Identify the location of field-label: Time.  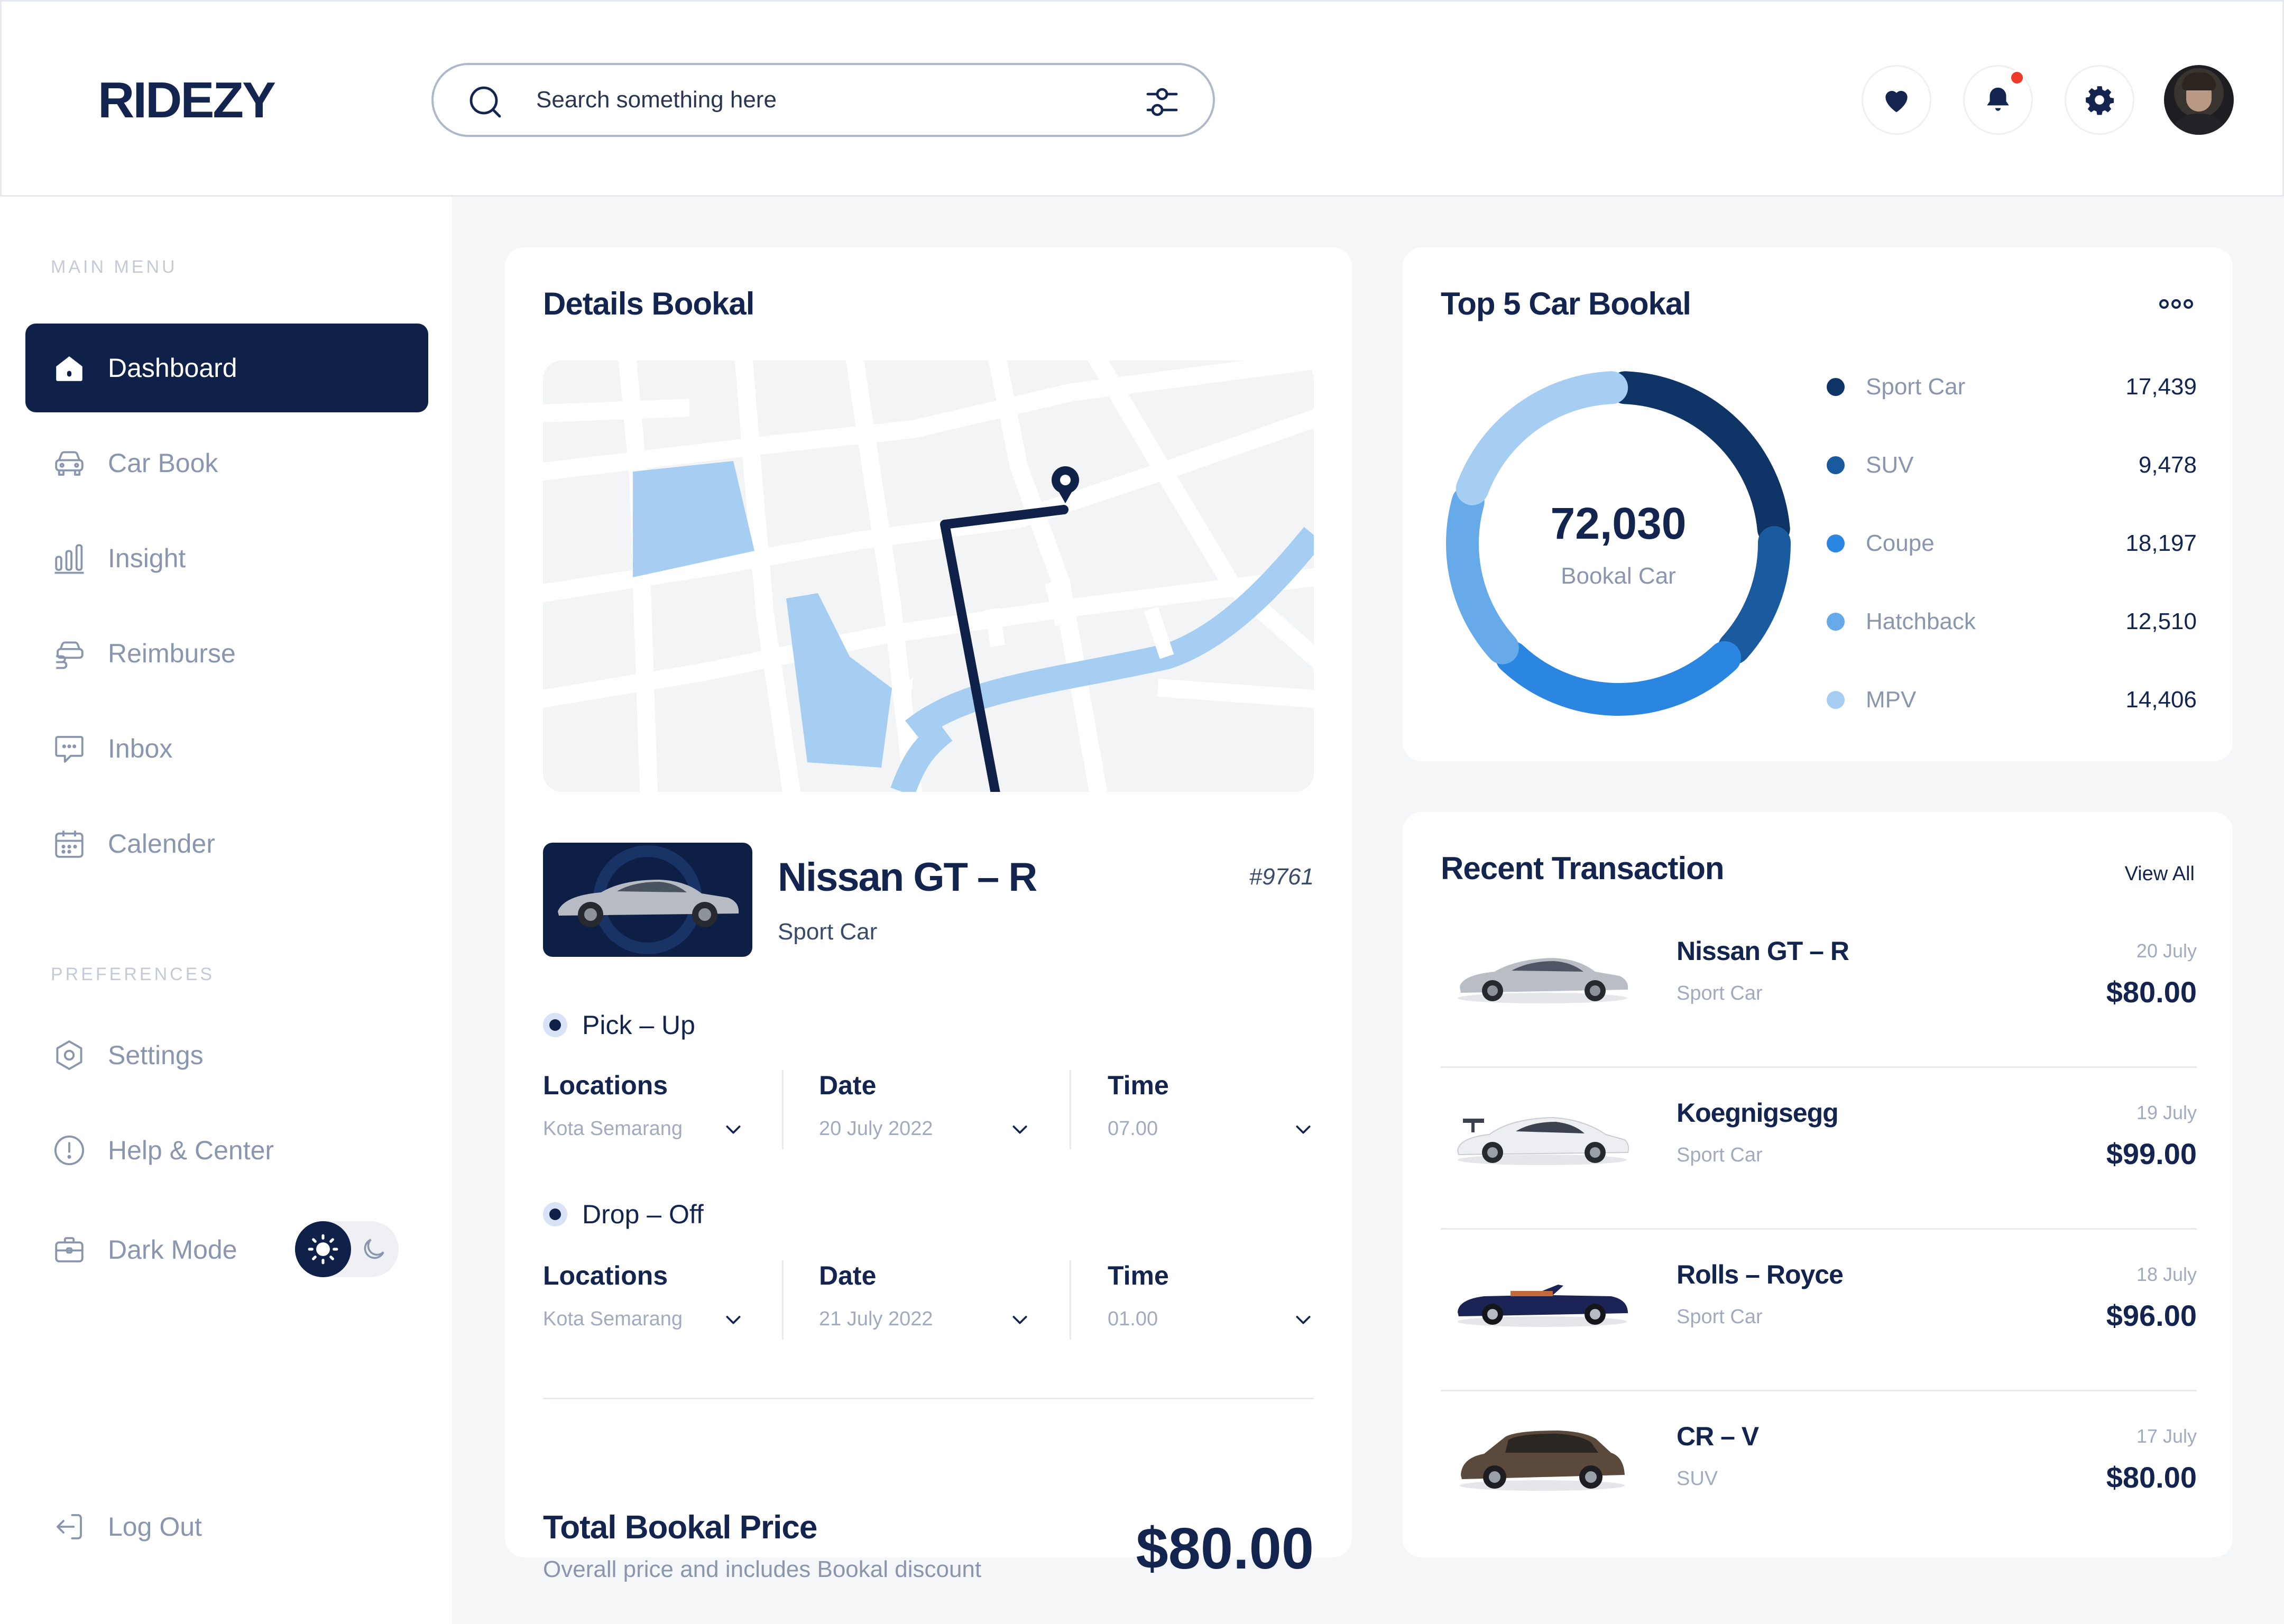
(1138, 1275).